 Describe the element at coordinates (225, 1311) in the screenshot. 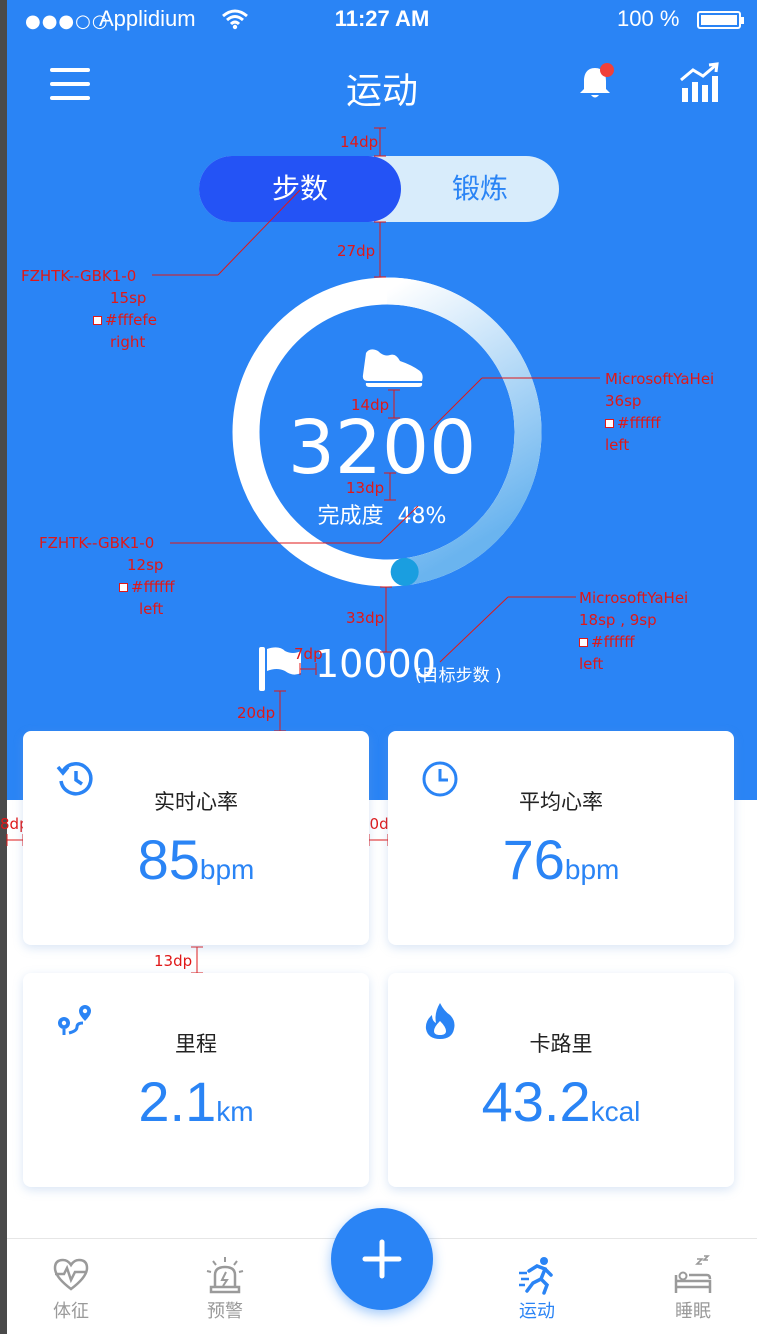

I see `tab-label: 预警` at that location.